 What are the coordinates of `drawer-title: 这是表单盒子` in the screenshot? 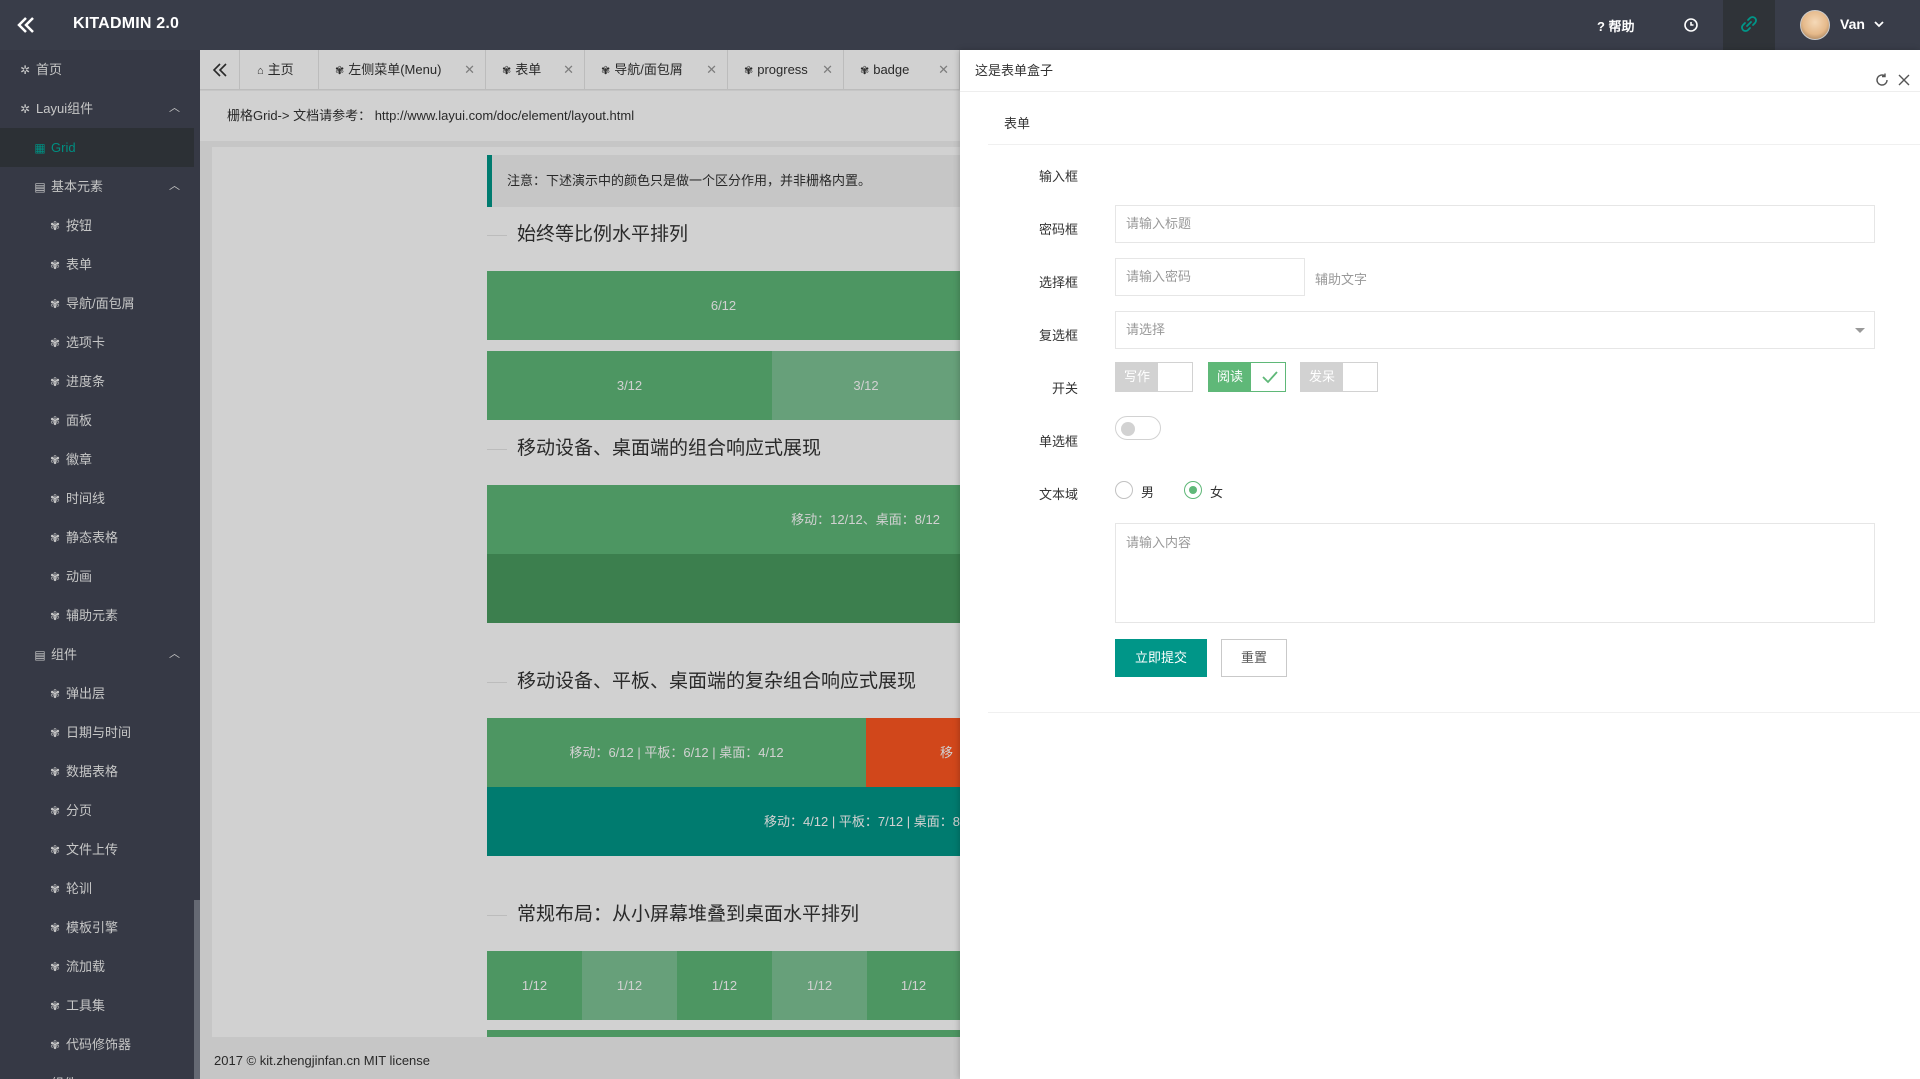 It's located at (1014, 70).